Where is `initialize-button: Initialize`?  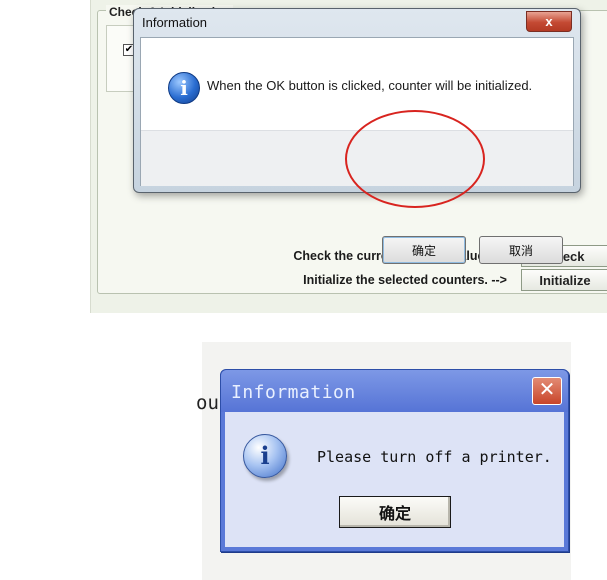 initialize-button: Initialize is located at coordinates (564, 280).